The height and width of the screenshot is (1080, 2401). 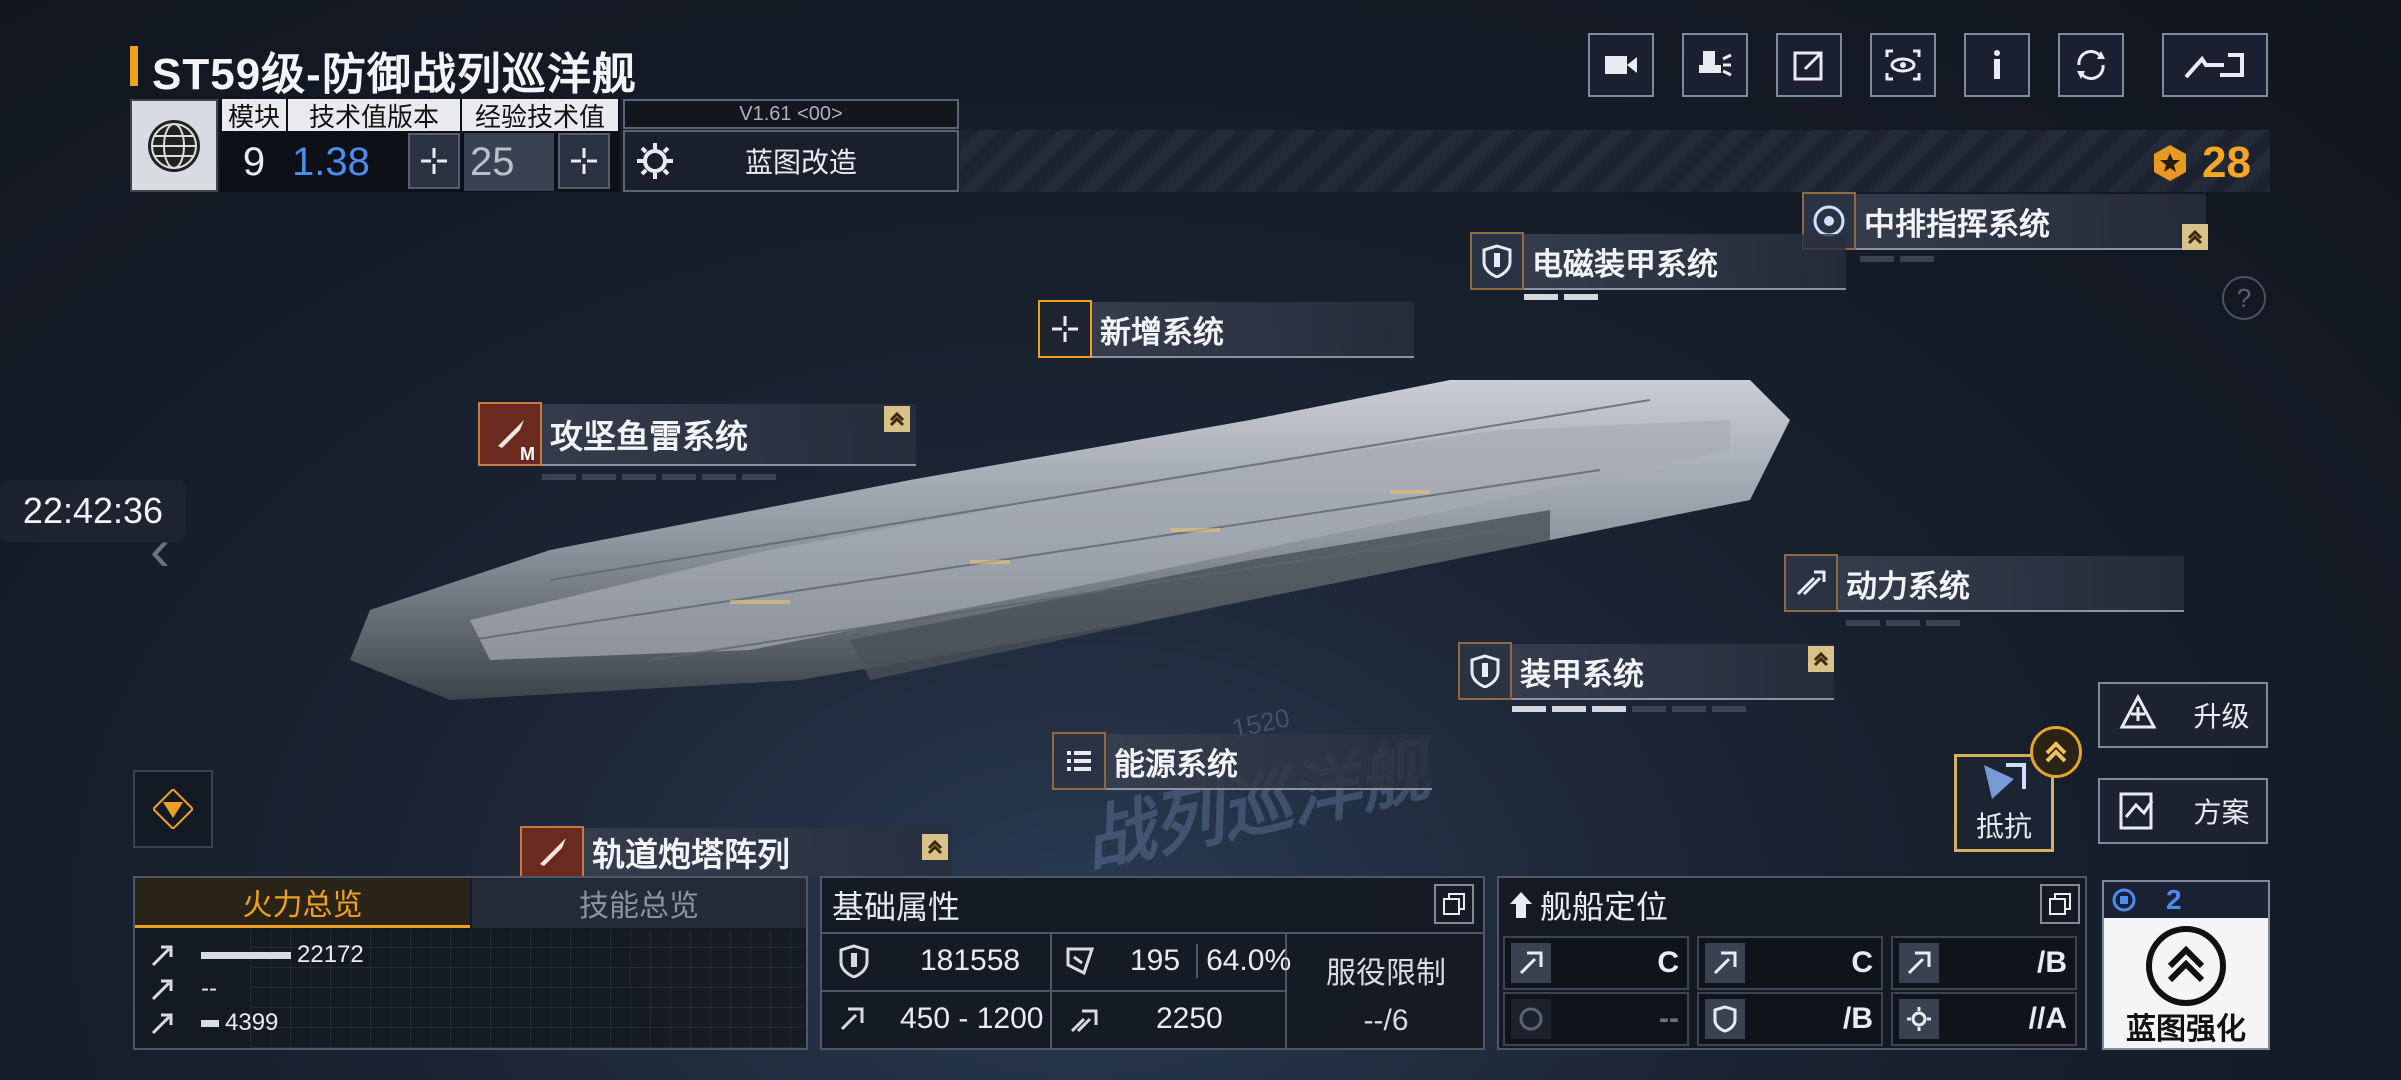 I want to click on stat-speed: 450 - 1200, so click(x=936, y=1019).